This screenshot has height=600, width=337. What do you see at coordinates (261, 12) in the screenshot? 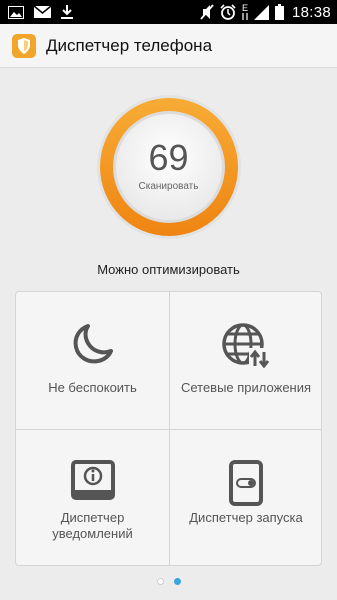
I see `signal-icon` at bounding box center [261, 12].